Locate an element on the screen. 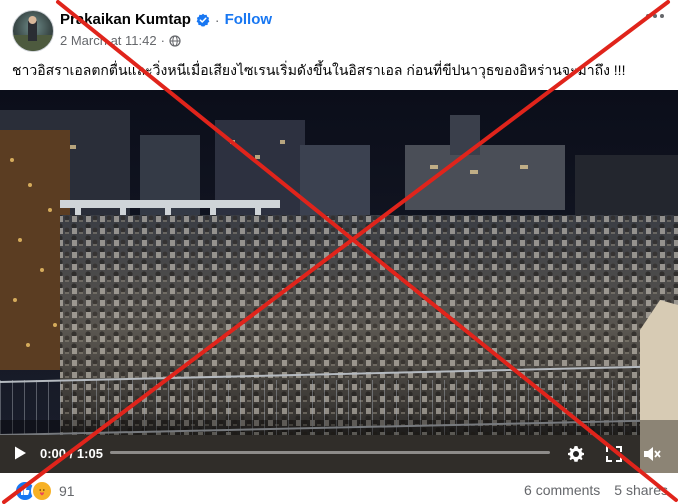 The image size is (678, 504). shares-count: 5 shares is located at coordinates (641, 490).